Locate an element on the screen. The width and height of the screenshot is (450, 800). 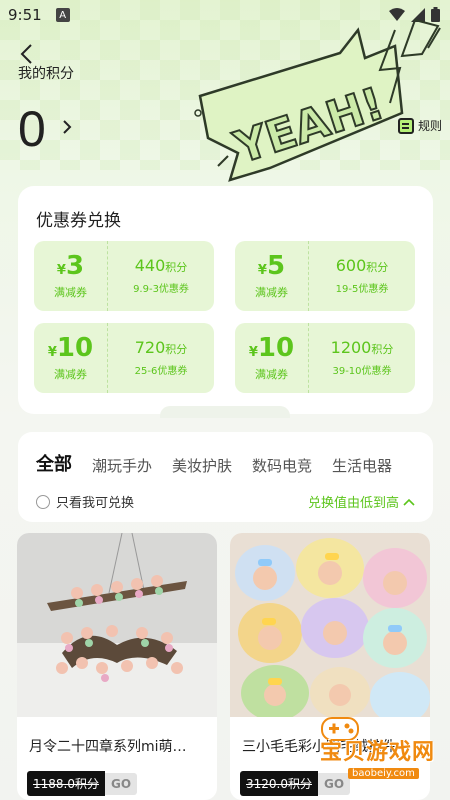
watermark: 宝贝游戏网 baobeiy.com is located at coordinates (370, 756).